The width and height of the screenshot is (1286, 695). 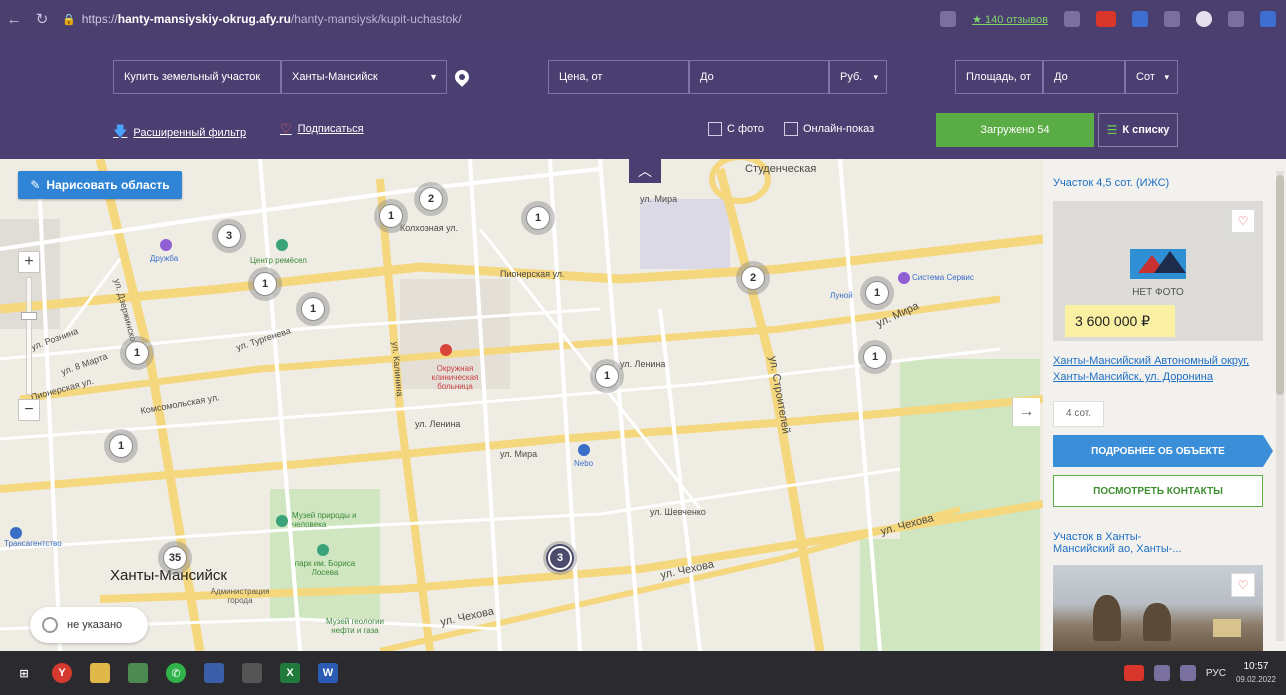 I want to click on zoom-out-button: −, so click(x=29, y=410).